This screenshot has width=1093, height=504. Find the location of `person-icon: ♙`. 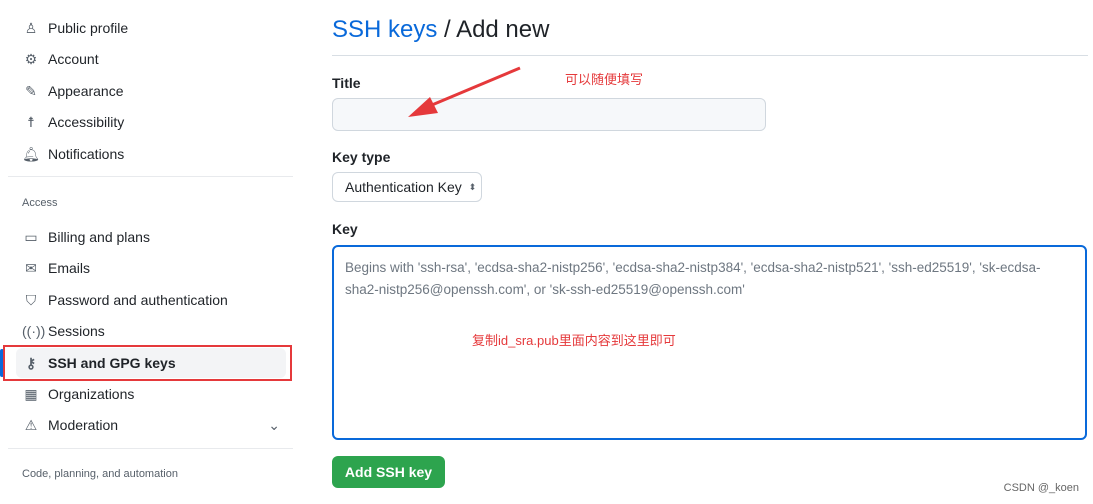

person-icon: ♙ is located at coordinates (31, 27).